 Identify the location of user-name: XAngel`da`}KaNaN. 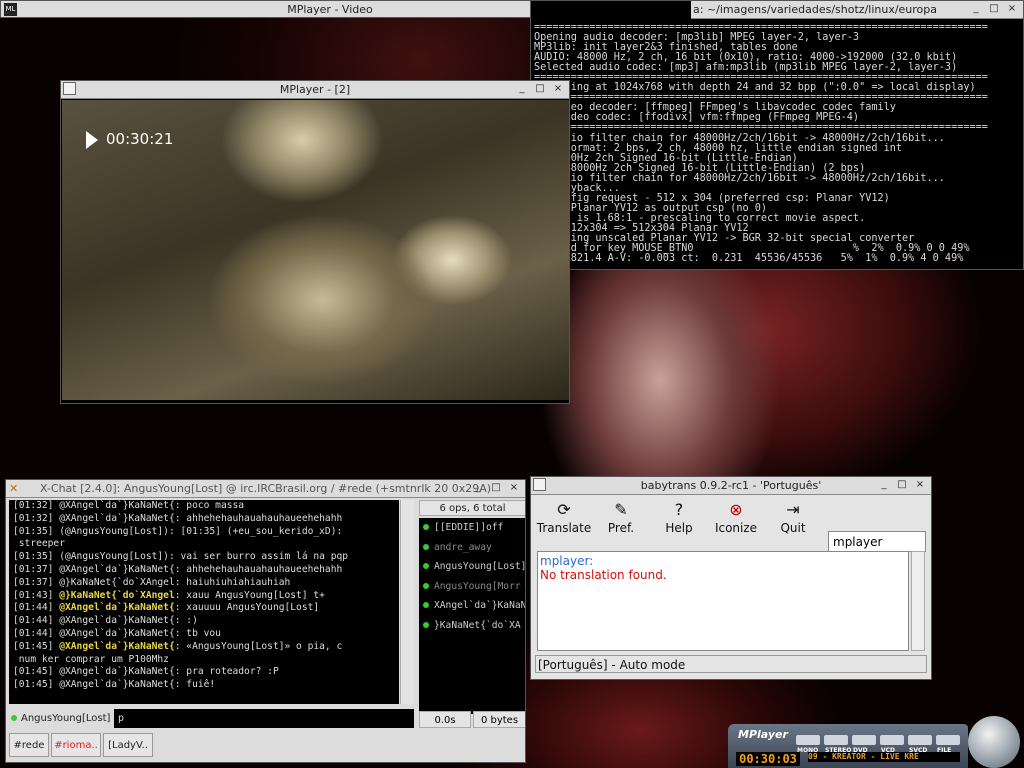
(480, 605).